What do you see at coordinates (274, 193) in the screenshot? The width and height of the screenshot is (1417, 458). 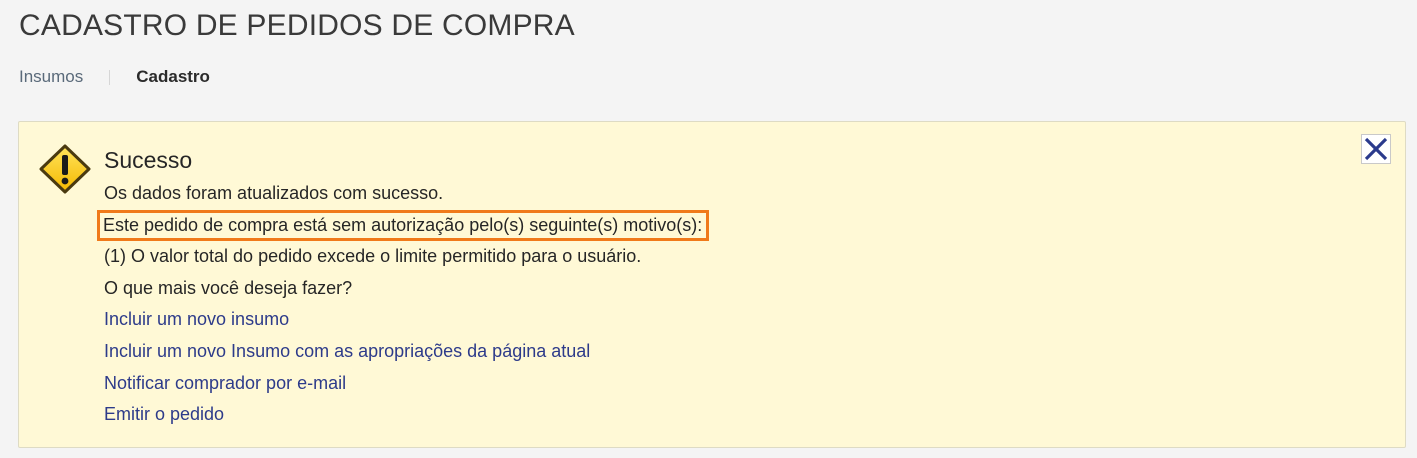 I see `alert-message: Os dados foram atualizados com sucesso.` at bounding box center [274, 193].